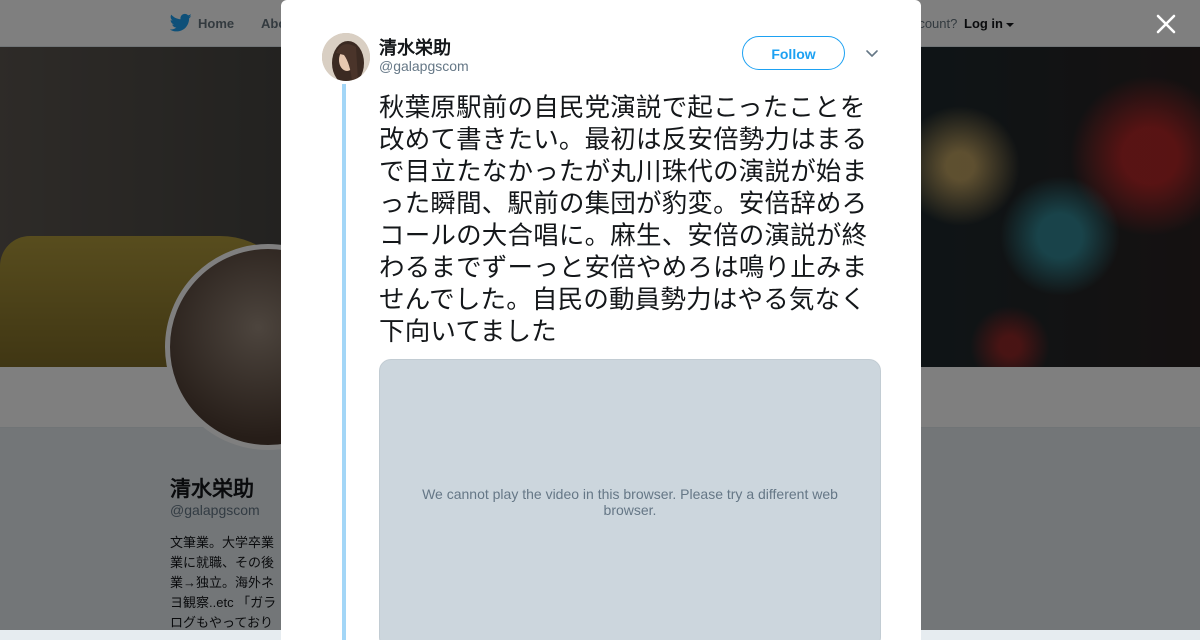 Image resolution: width=1200 pixels, height=640 pixels. Describe the element at coordinates (1166, 24) in the screenshot. I see `close-icon` at that location.